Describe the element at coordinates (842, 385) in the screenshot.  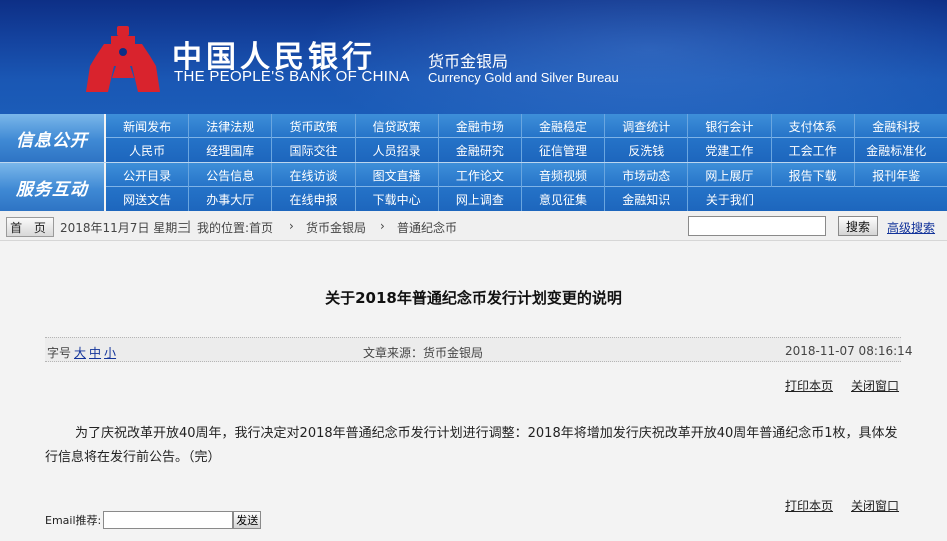
I see `article-actions-top: 打印本页 关闭窗口` at that location.